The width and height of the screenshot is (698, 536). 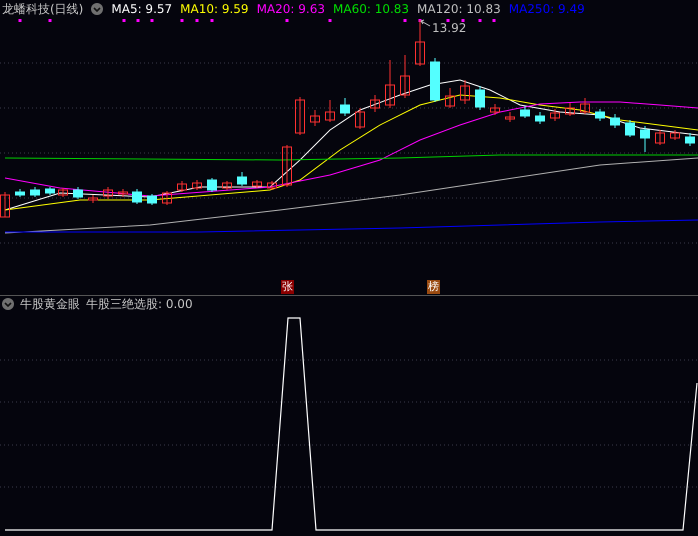 What do you see at coordinates (139, 304) in the screenshot?
I see `indicator-value: 牛股三绝选股: 0.00` at bounding box center [139, 304].